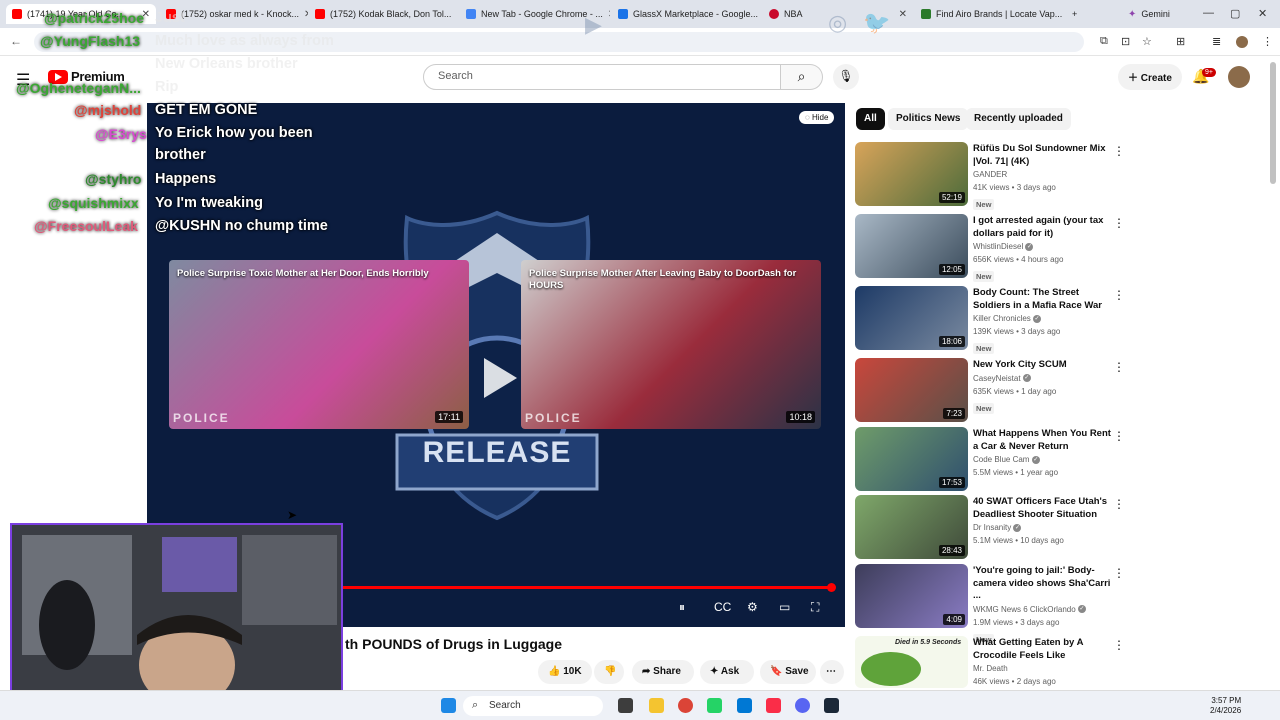  What do you see at coordinates (1239, 77) in the screenshot?
I see `account-avatar` at bounding box center [1239, 77].